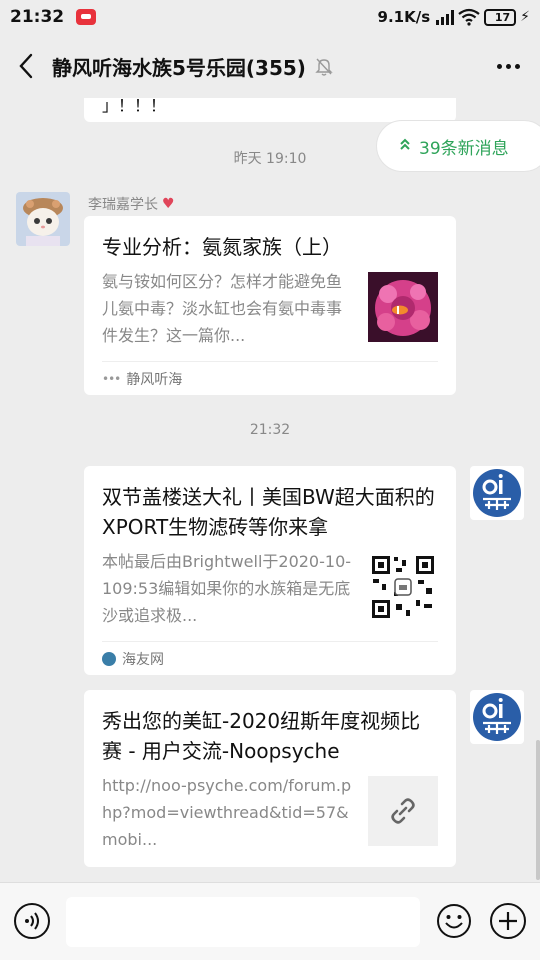 This screenshot has width=540, height=960. I want to click on previous-message-text: 」！！！, so click(134, 106).